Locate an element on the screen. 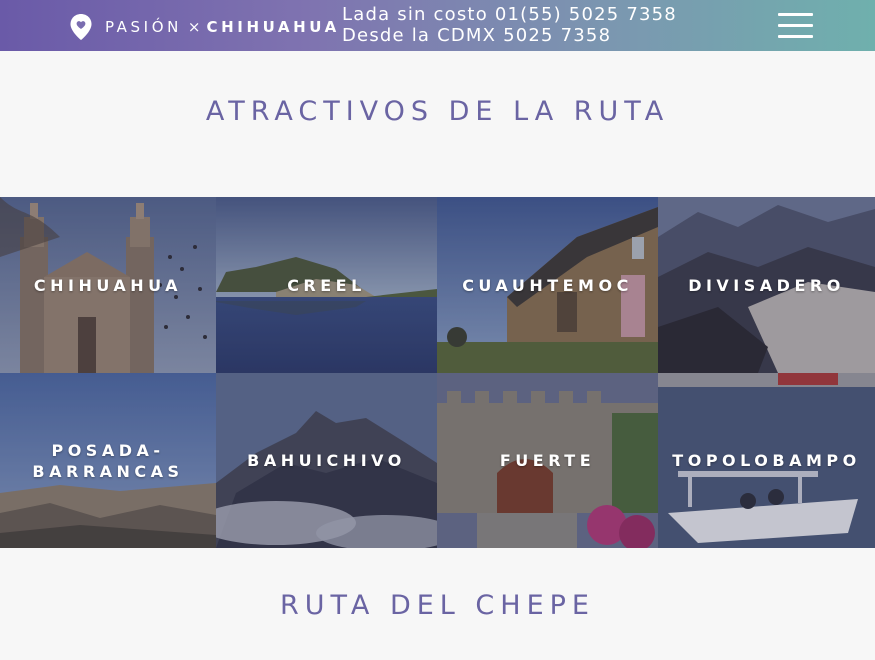 This screenshot has height=660, width=875. attraction-tile-cuauhtemoc: CUAUHTEMOC is located at coordinates (547, 285).